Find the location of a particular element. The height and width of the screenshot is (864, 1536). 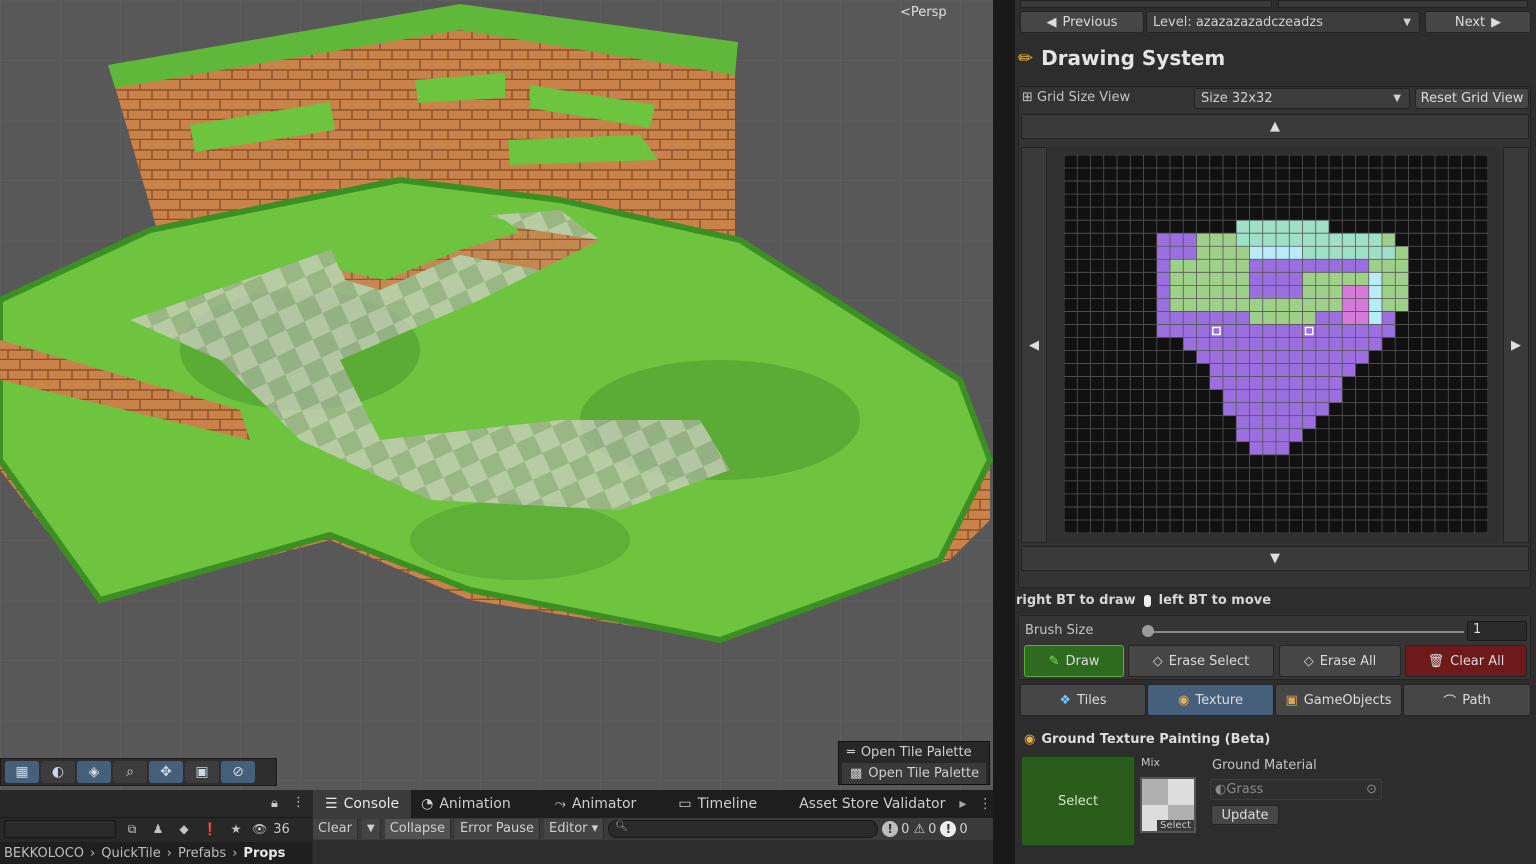

breadcrumb-item: BEKKOLOCO is located at coordinates (44, 853).